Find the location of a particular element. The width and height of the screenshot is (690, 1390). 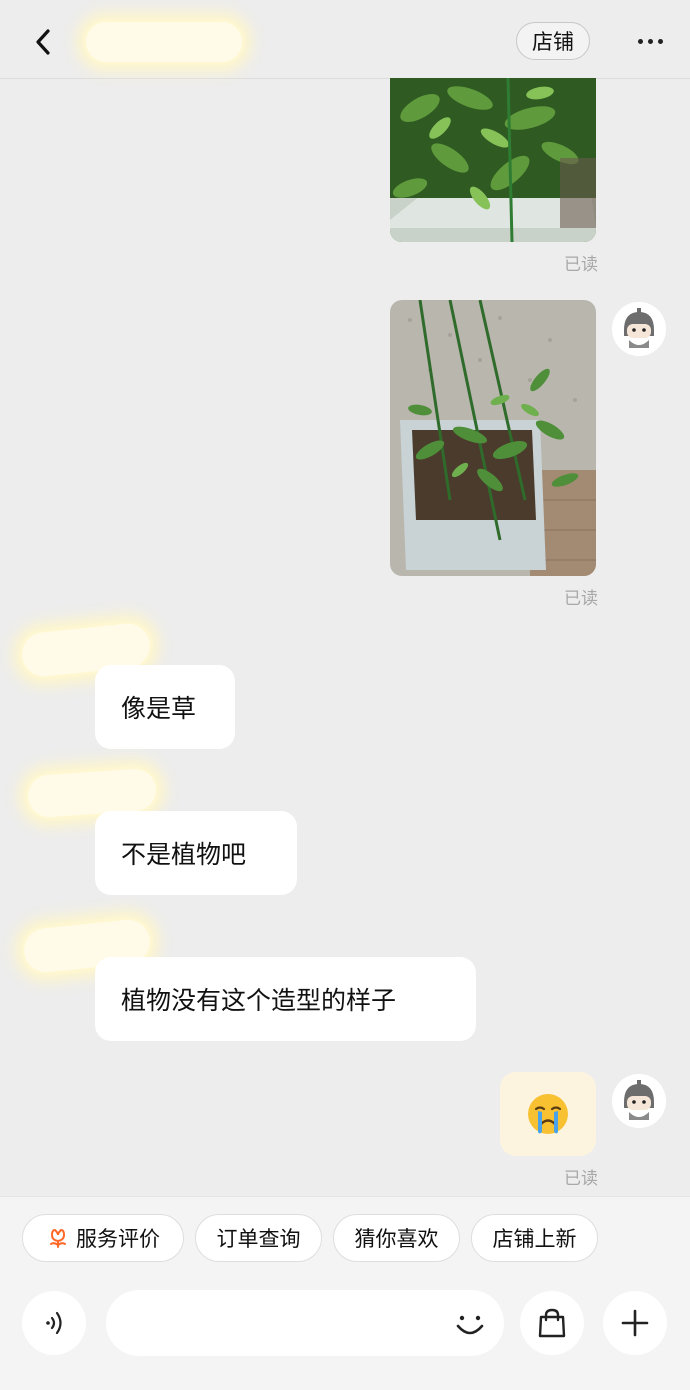

quick-action-service-rating: 服务评价 is located at coordinates (103, 1238).